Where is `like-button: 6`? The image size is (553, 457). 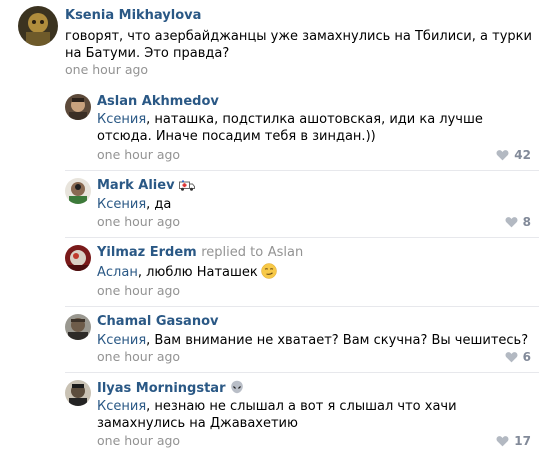
like-button: 6 is located at coordinates (518, 357).